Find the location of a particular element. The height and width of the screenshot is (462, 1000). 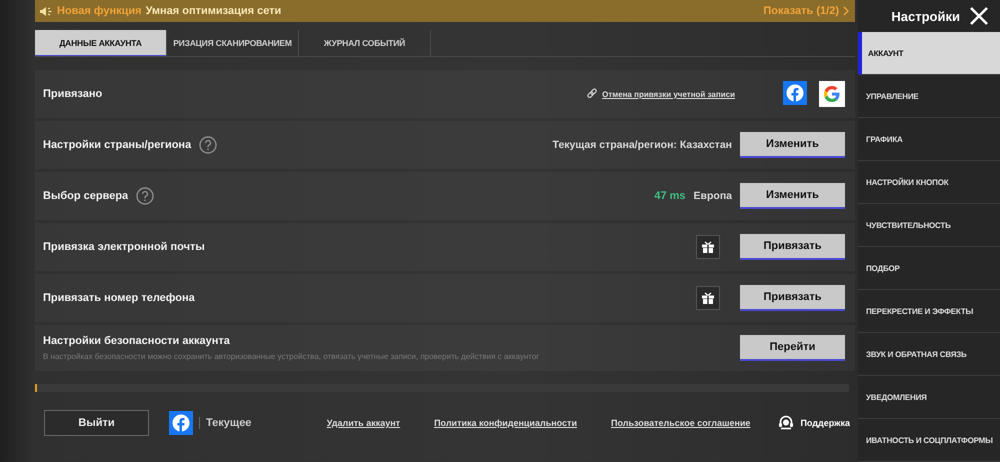

sidebar-item: АККАУНТ is located at coordinates (929, 53).